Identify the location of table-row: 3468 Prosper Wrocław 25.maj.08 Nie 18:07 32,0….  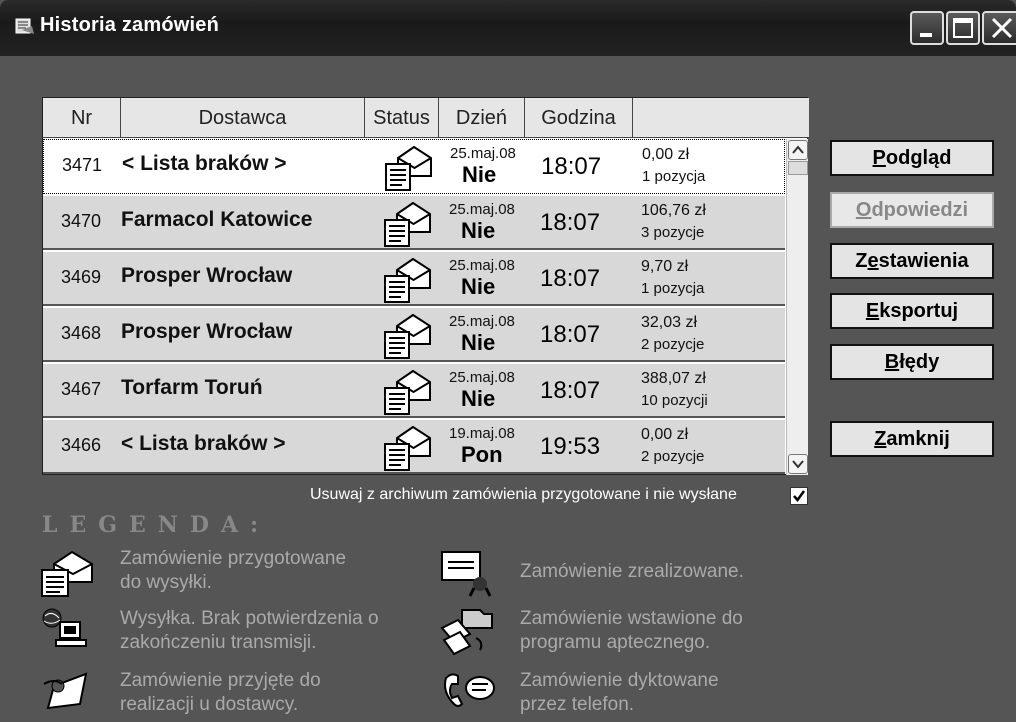
(414, 334).